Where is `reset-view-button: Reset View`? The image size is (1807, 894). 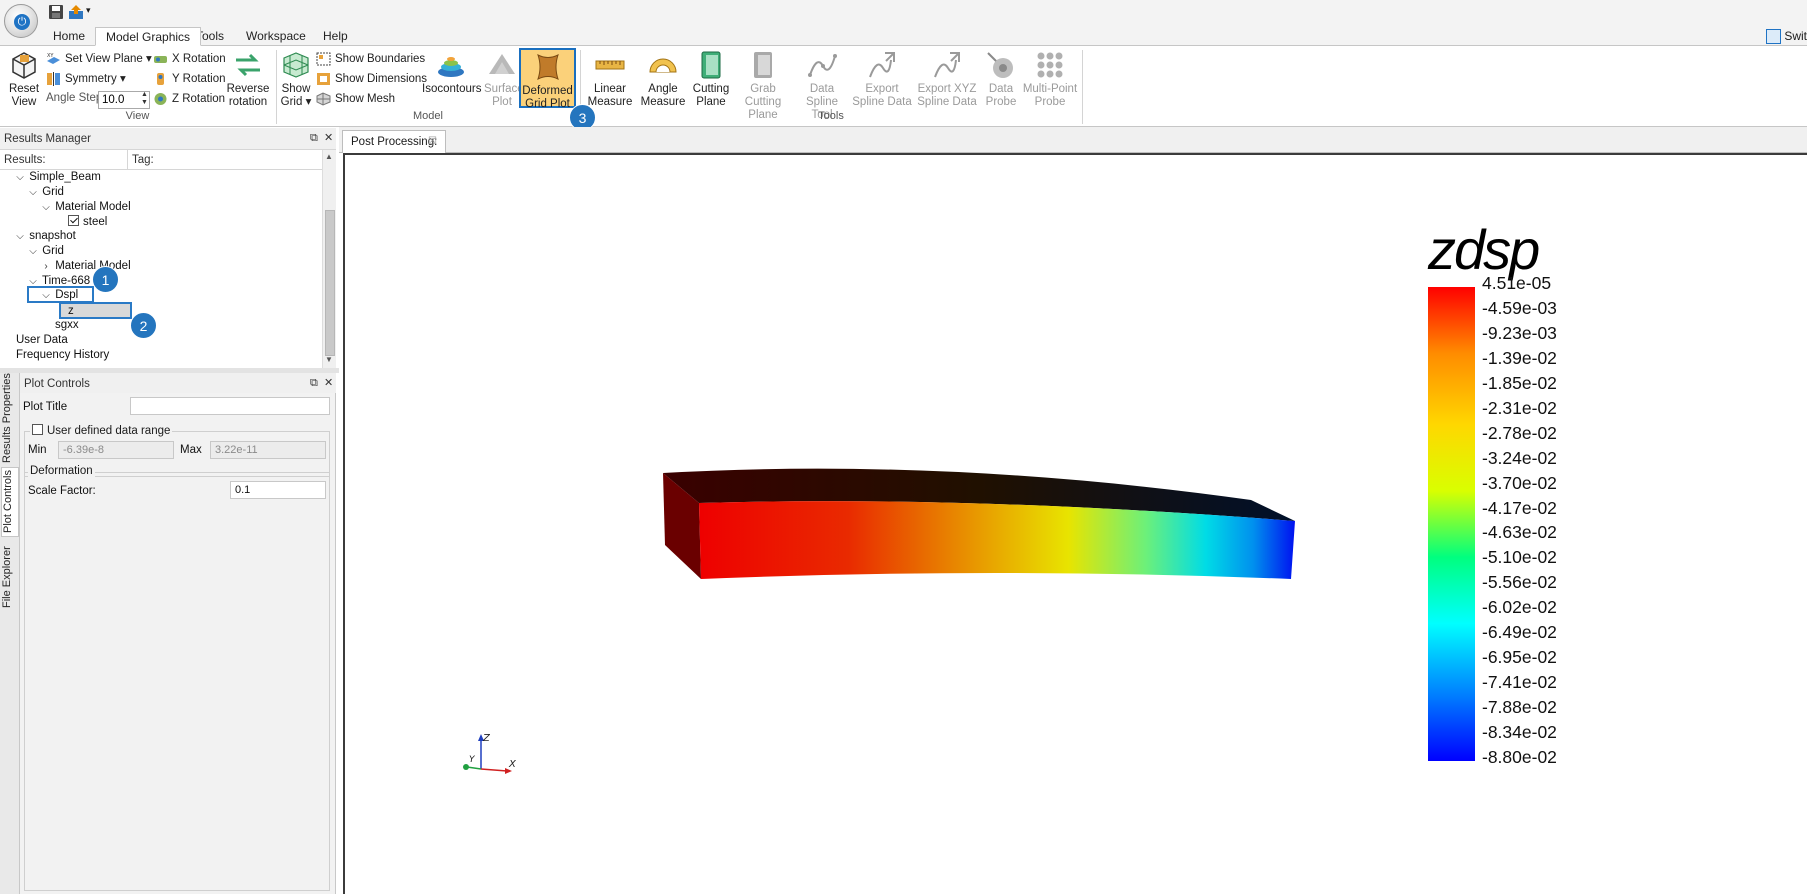 reset-view-button: Reset View is located at coordinates (24, 78).